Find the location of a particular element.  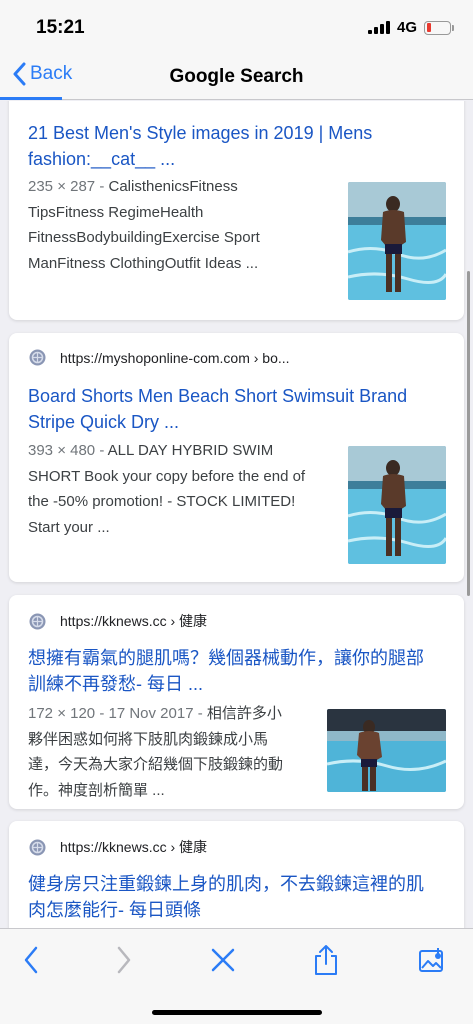

result-meta: 235 × 287 - is located at coordinates (68, 186).